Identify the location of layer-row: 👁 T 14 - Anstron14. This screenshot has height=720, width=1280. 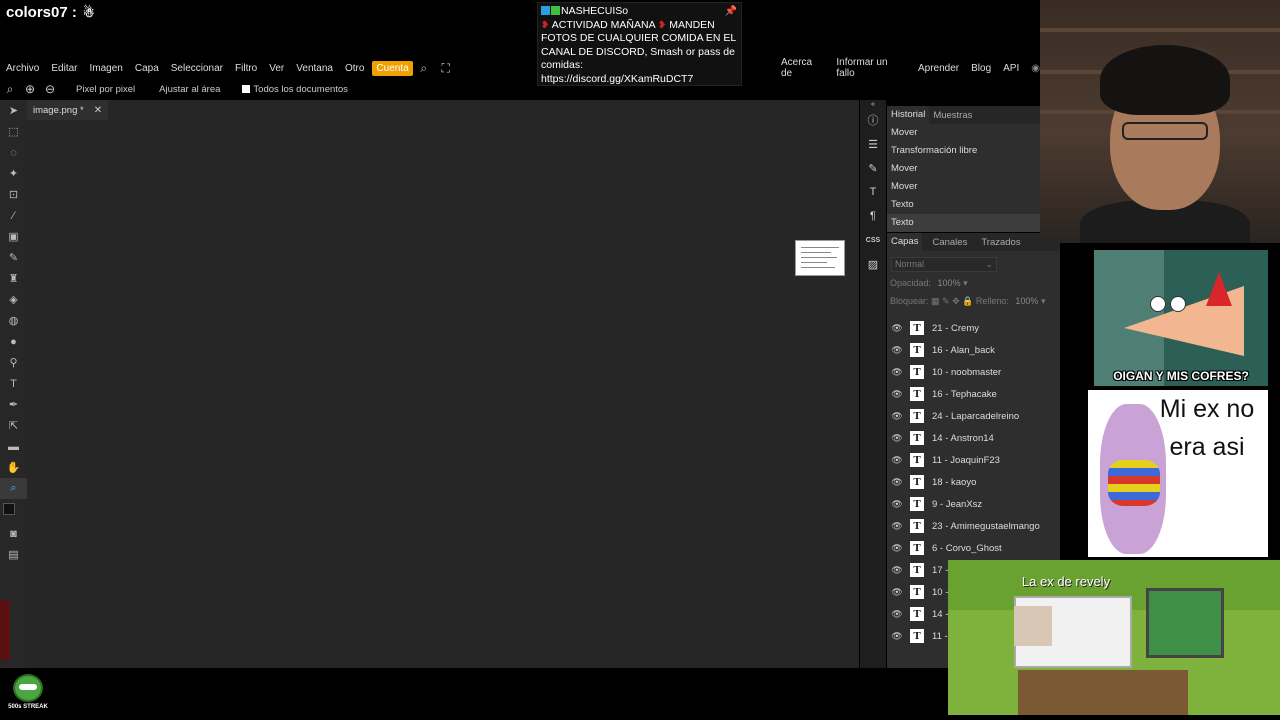
(974, 438).